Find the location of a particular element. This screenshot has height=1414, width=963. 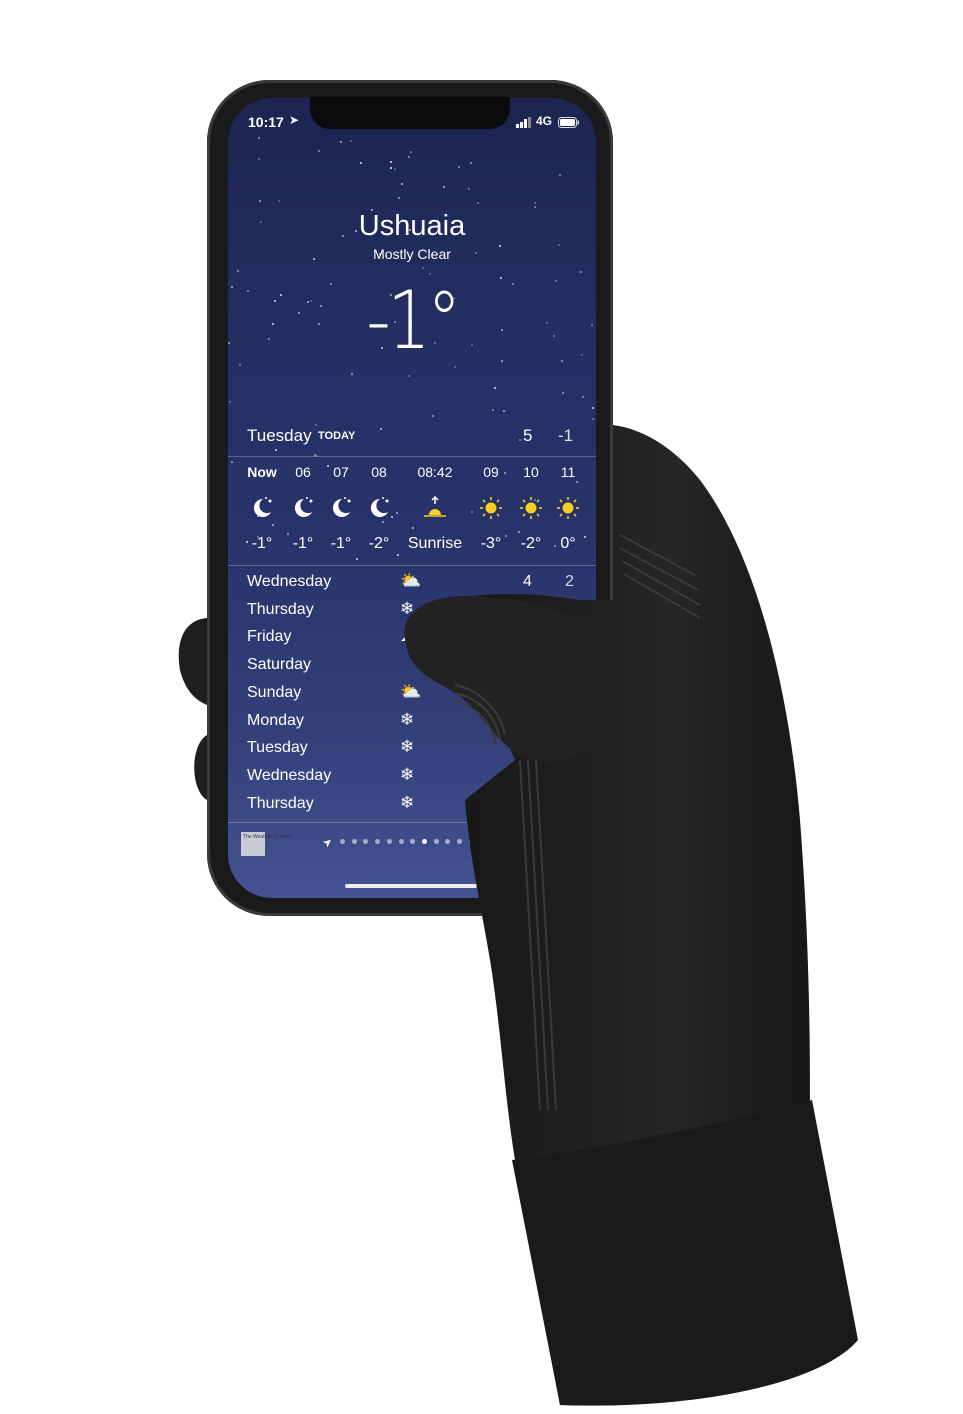

glove-fingers-back is located at coordinates (192, 709).